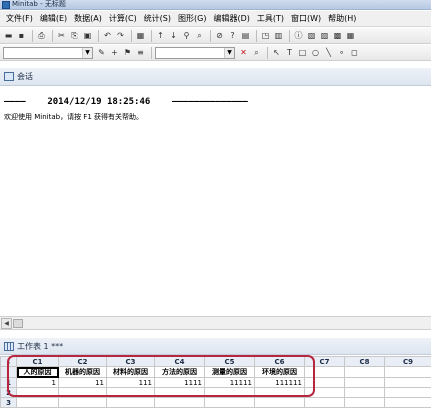 Image resolution: width=431 pixels, height=412 pixels. I want to click on info-icon: ⓘ, so click(298, 35).